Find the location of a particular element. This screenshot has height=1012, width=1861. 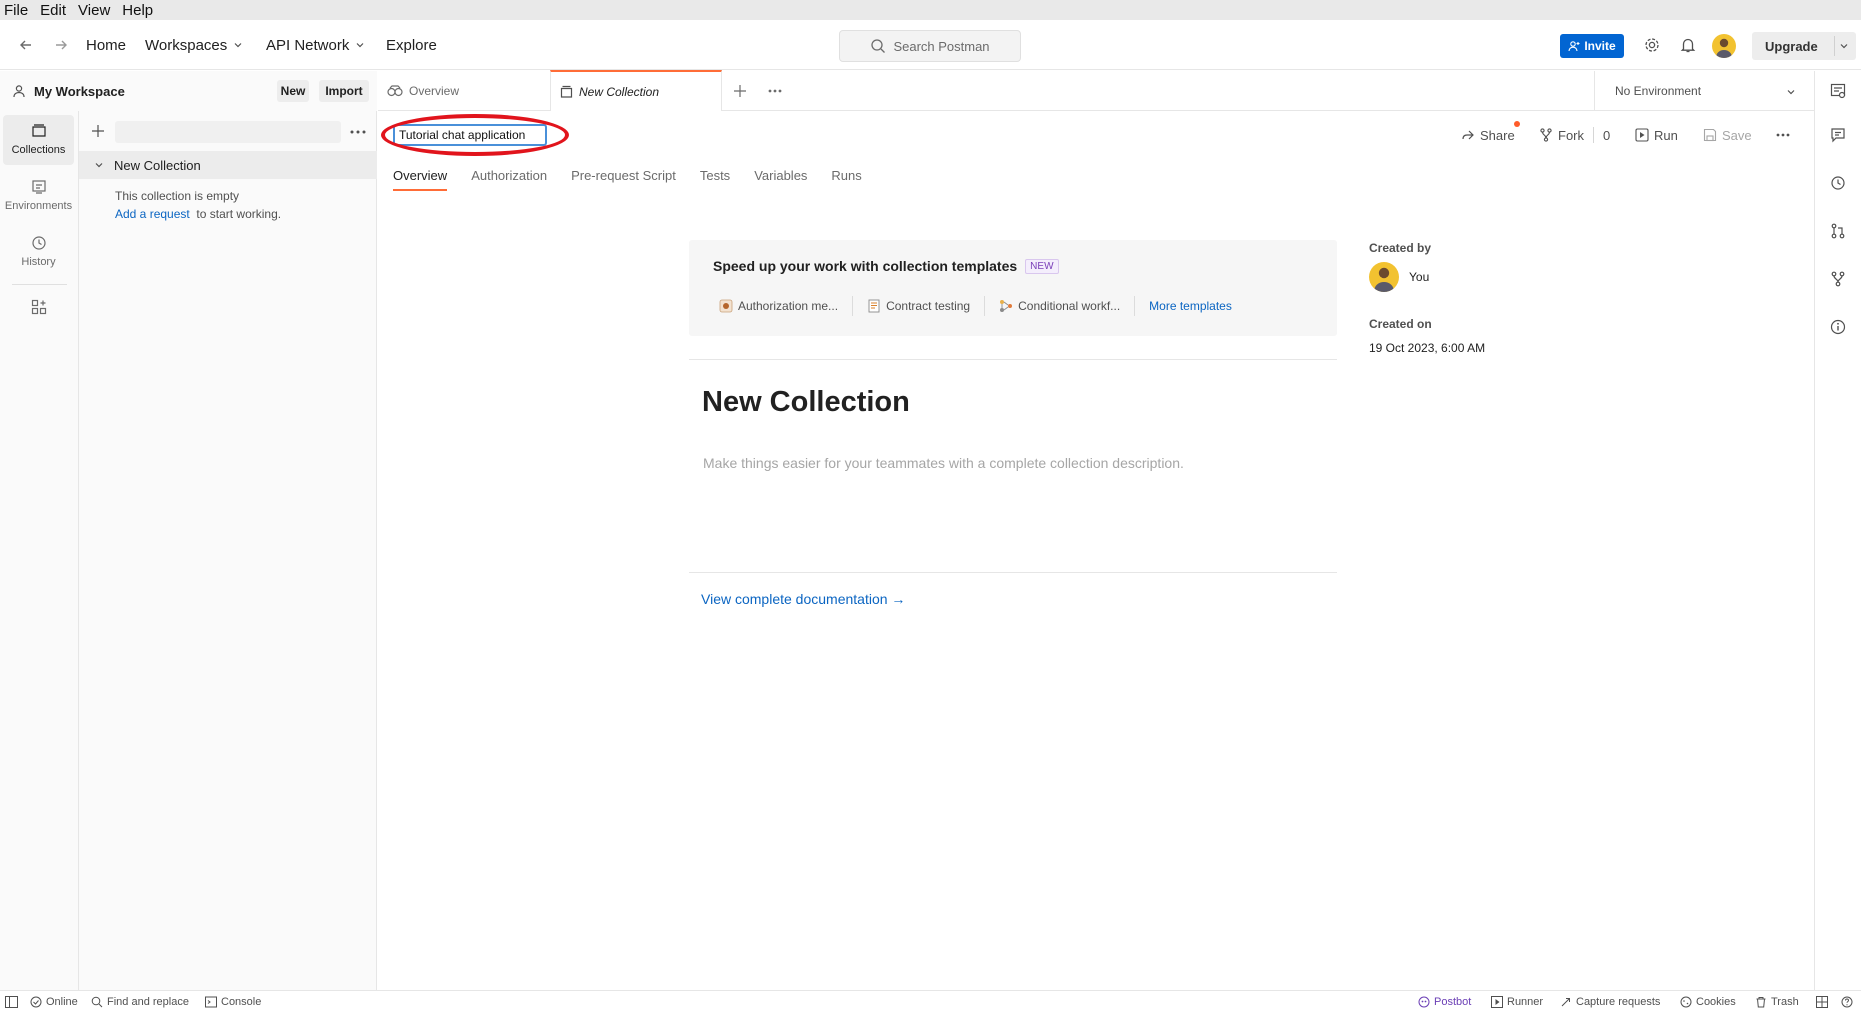

settings-gear-icon is located at coordinates (1652, 45).